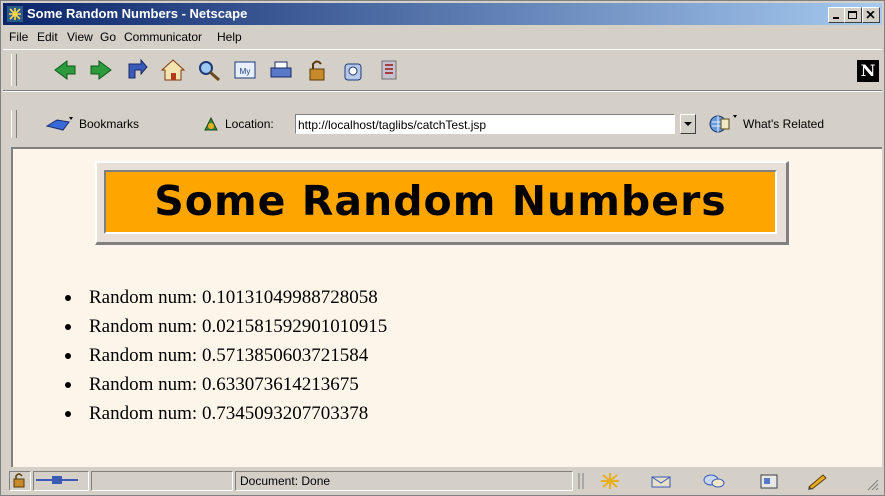 The image size is (885, 496). What do you see at coordinates (14, 70) in the screenshot?
I see `toolbar-grip` at bounding box center [14, 70].